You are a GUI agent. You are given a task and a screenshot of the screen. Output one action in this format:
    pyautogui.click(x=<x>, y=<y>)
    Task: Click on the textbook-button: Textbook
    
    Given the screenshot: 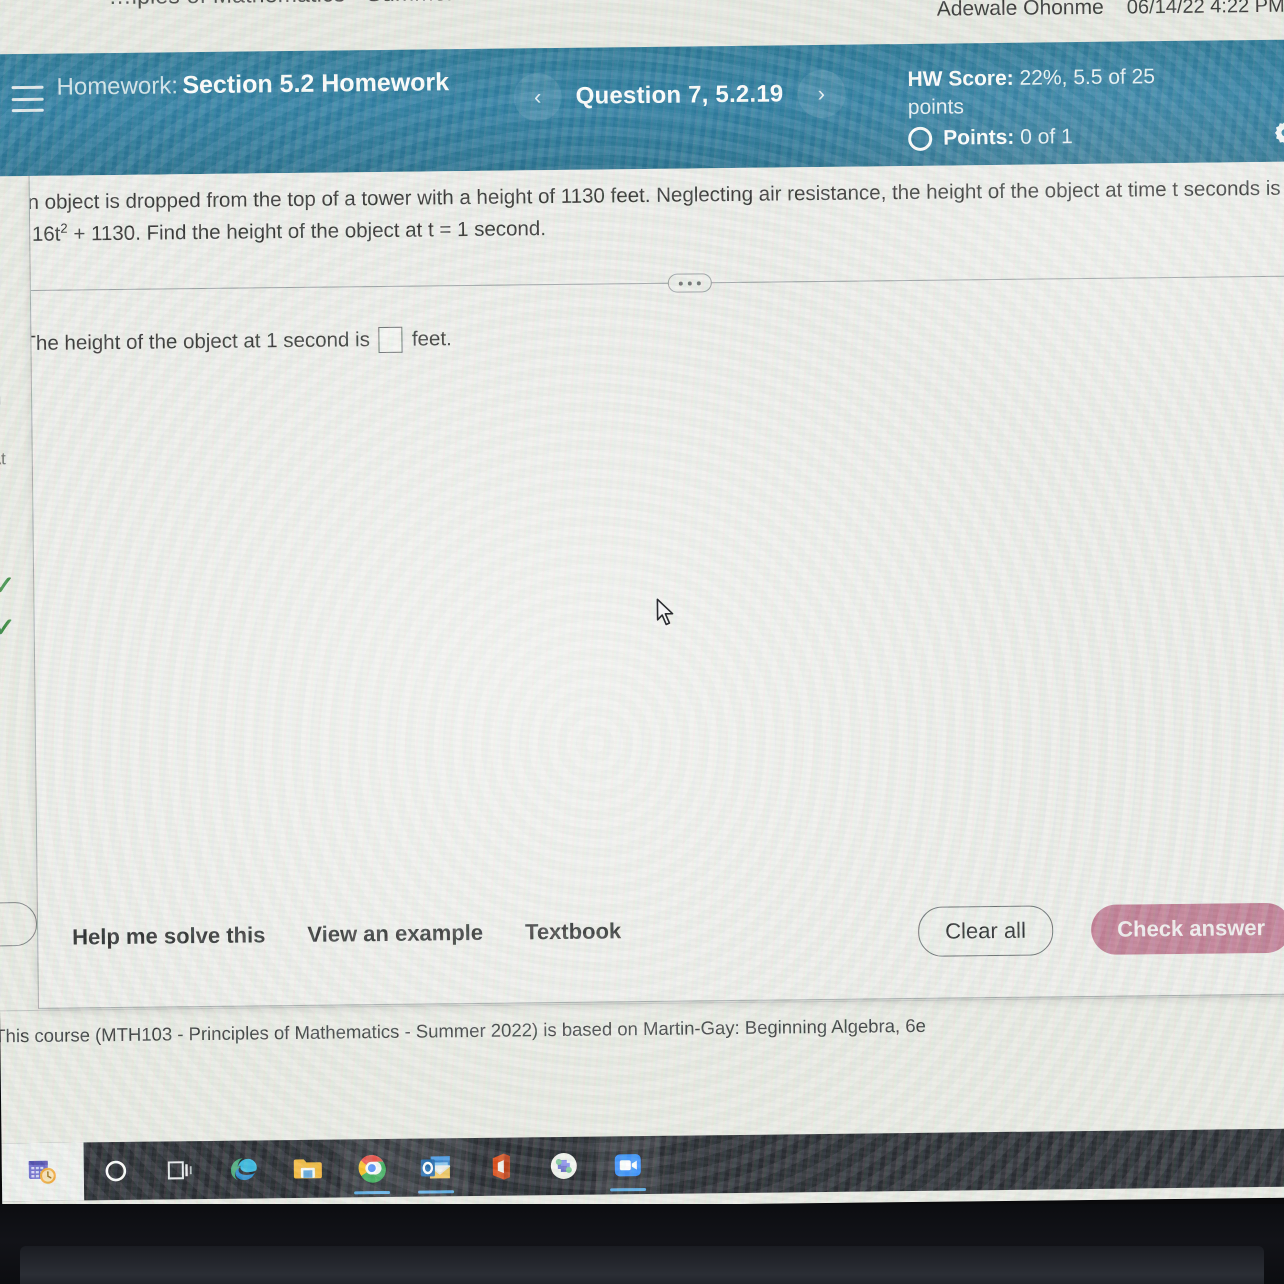 What is the action you would take?
    pyautogui.click(x=573, y=931)
    